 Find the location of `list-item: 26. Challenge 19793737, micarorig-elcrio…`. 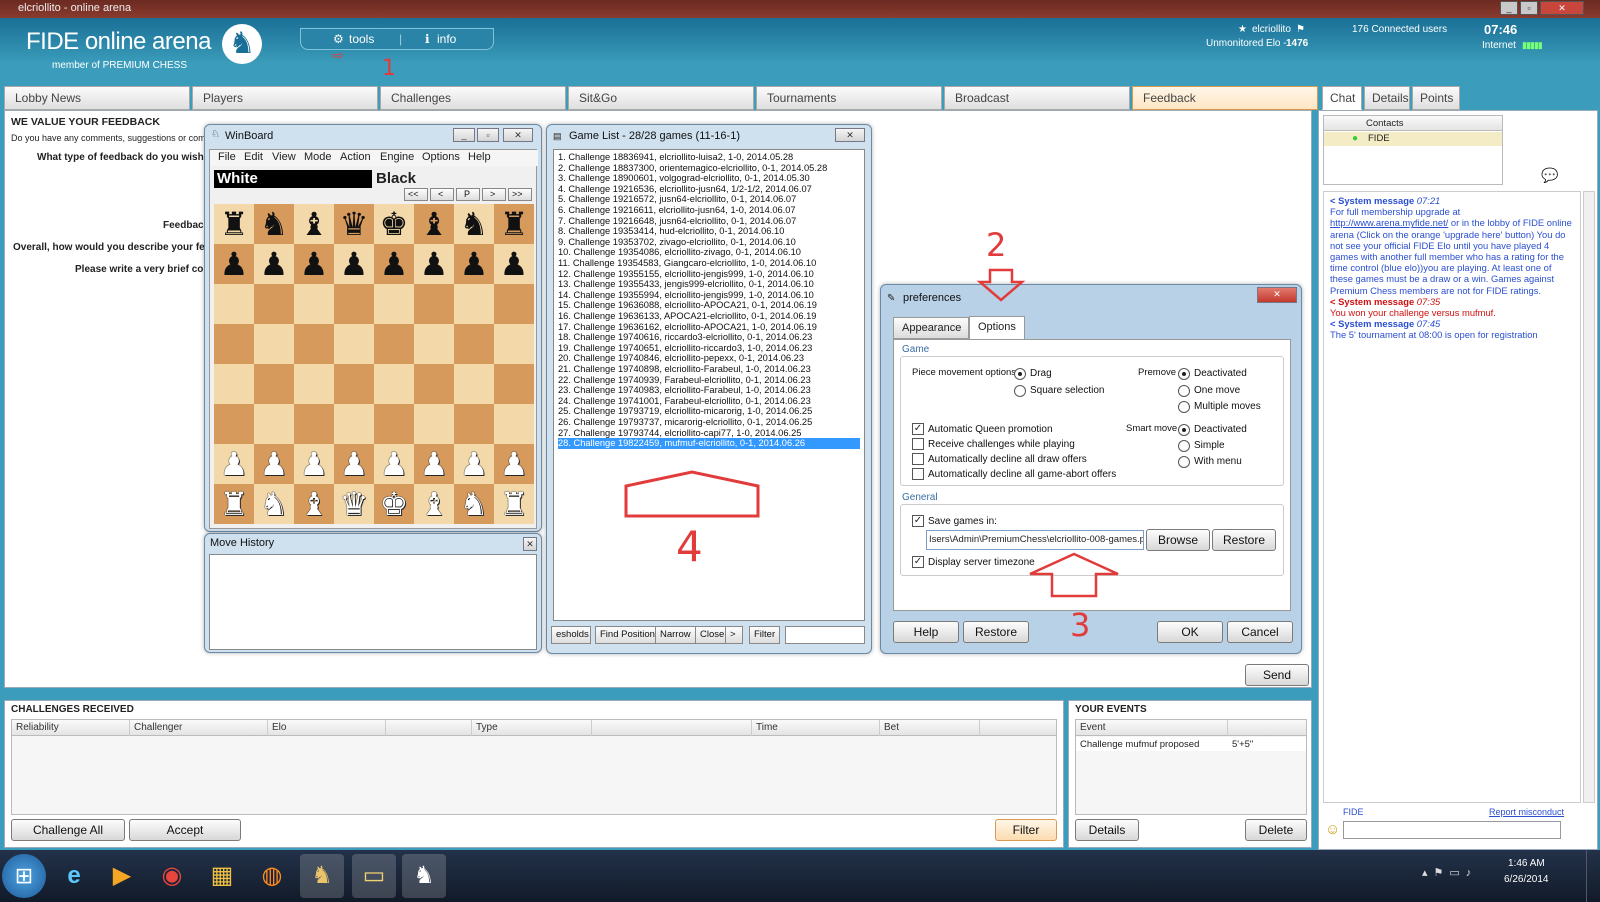

list-item: 26. Challenge 19793737, micarorig-elcrio… is located at coordinates (685, 422).